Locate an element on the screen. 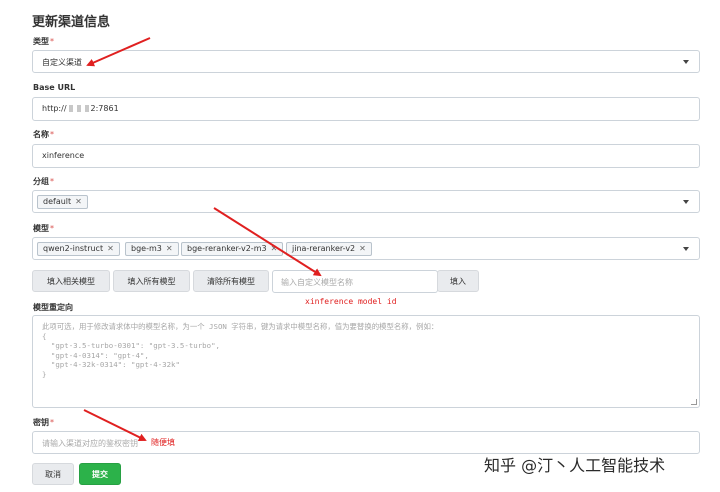 Image resolution: width=720 pixels, height=492 pixels. key-arrow is located at coordinates (115, 425).